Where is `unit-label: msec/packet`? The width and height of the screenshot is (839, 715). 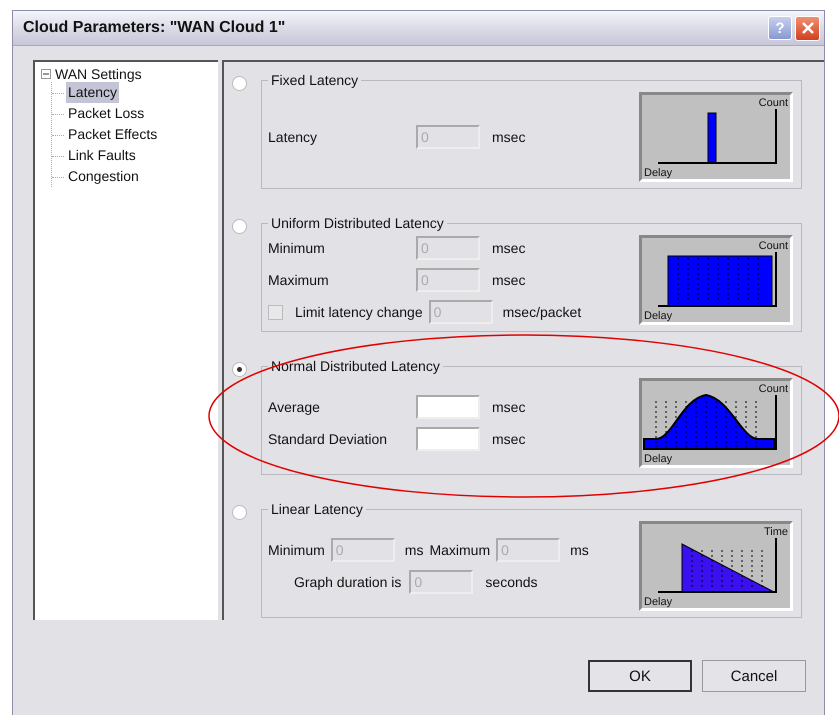
unit-label: msec/packet is located at coordinates (542, 312).